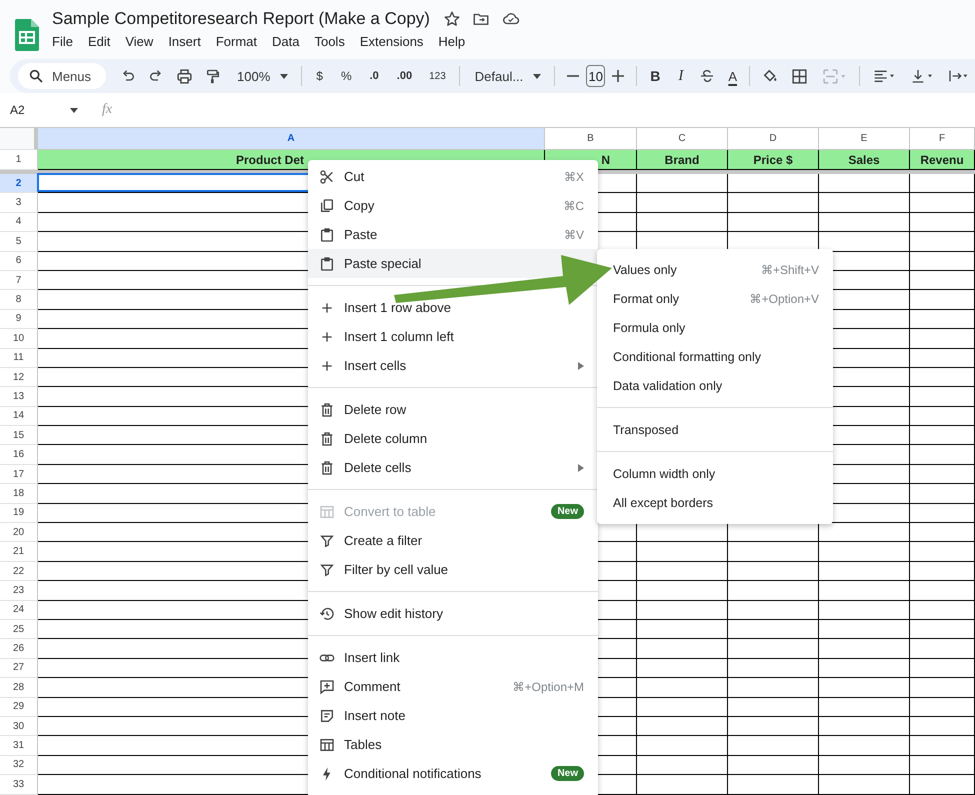 The width and height of the screenshot is (975, 795). I want to click on menu-item: Delete column, so click(453, 438).